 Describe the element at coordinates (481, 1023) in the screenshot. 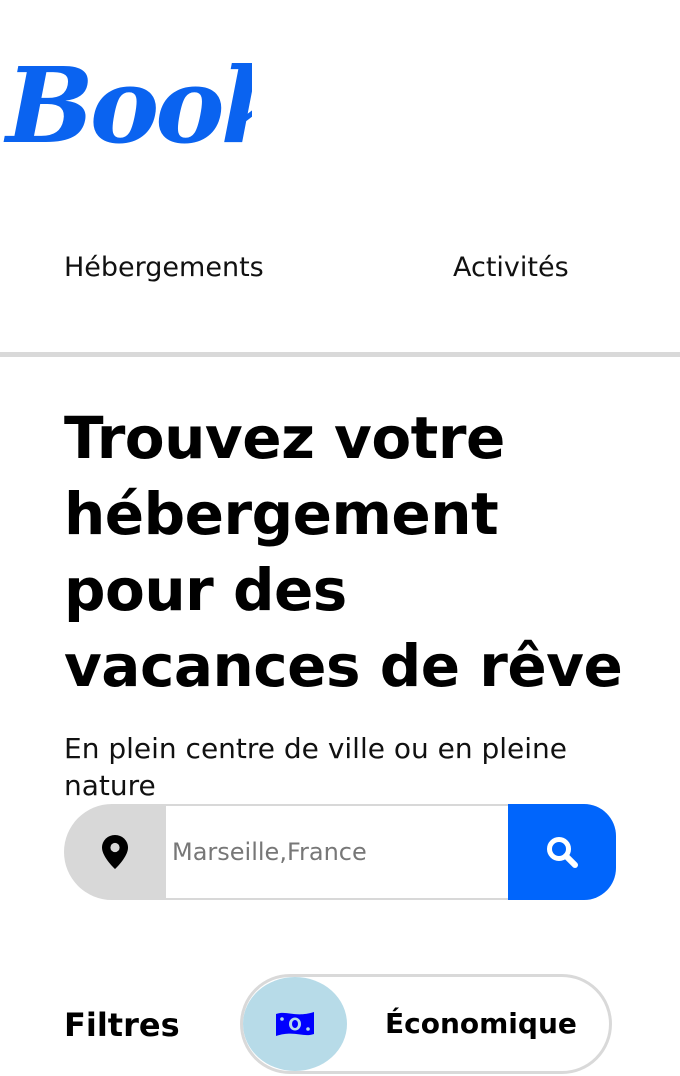

I see `filter-label: Économique` at that location.